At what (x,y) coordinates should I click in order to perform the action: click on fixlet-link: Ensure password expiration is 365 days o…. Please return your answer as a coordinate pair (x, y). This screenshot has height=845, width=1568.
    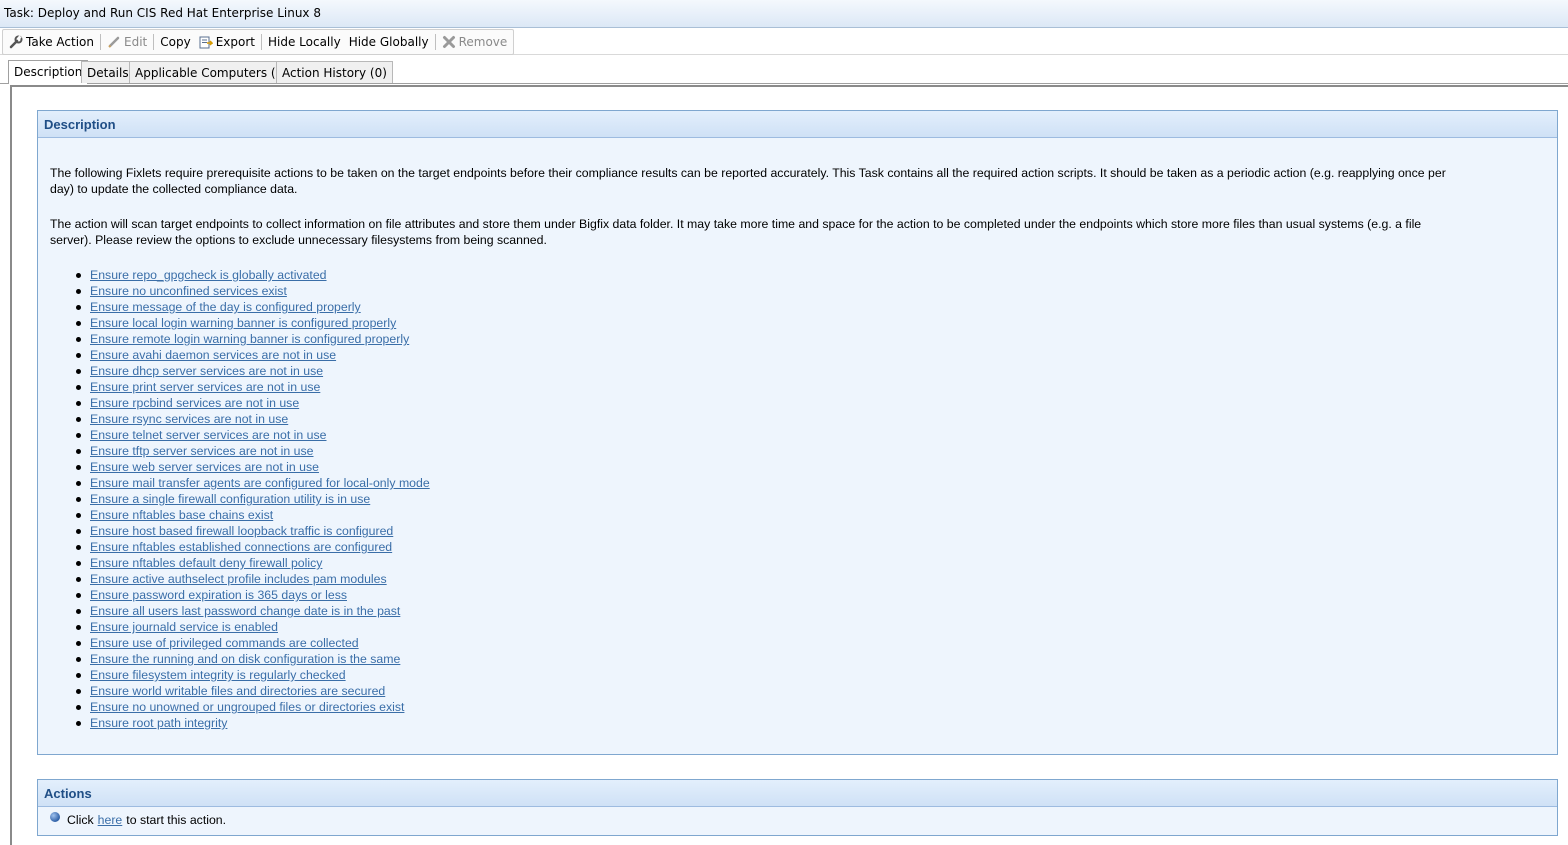
    Looking at the image, I should click on (218, 595).